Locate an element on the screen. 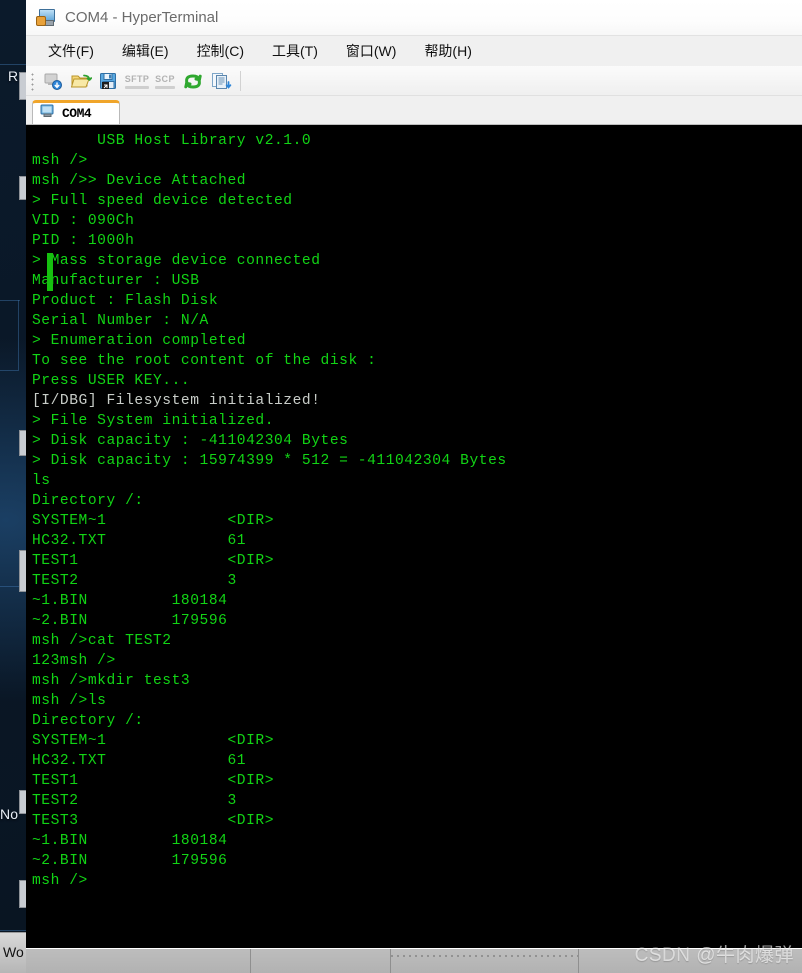 This screenshot has height=973, width=802. terminal-line: TEST3 <DIR> is located at coordinates (153, 821).